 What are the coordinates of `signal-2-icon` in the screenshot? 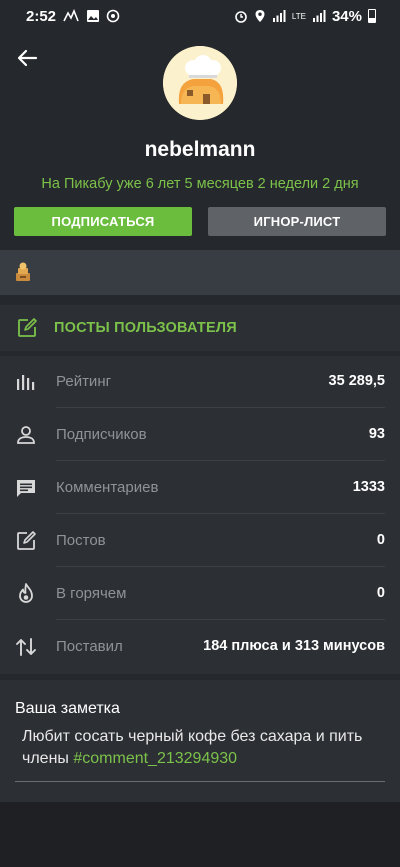 It's located at (319, 16).